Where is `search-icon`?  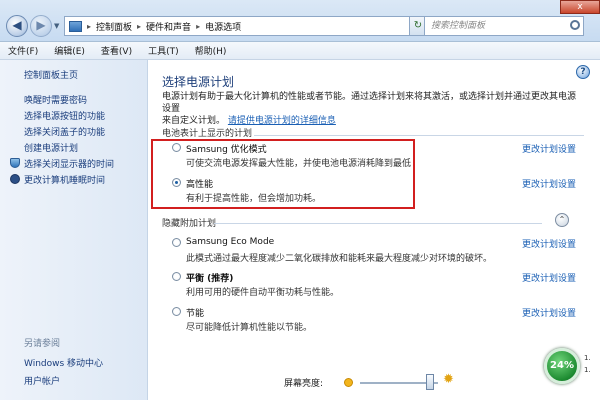
search-icon is located at coordinates (575, 25).